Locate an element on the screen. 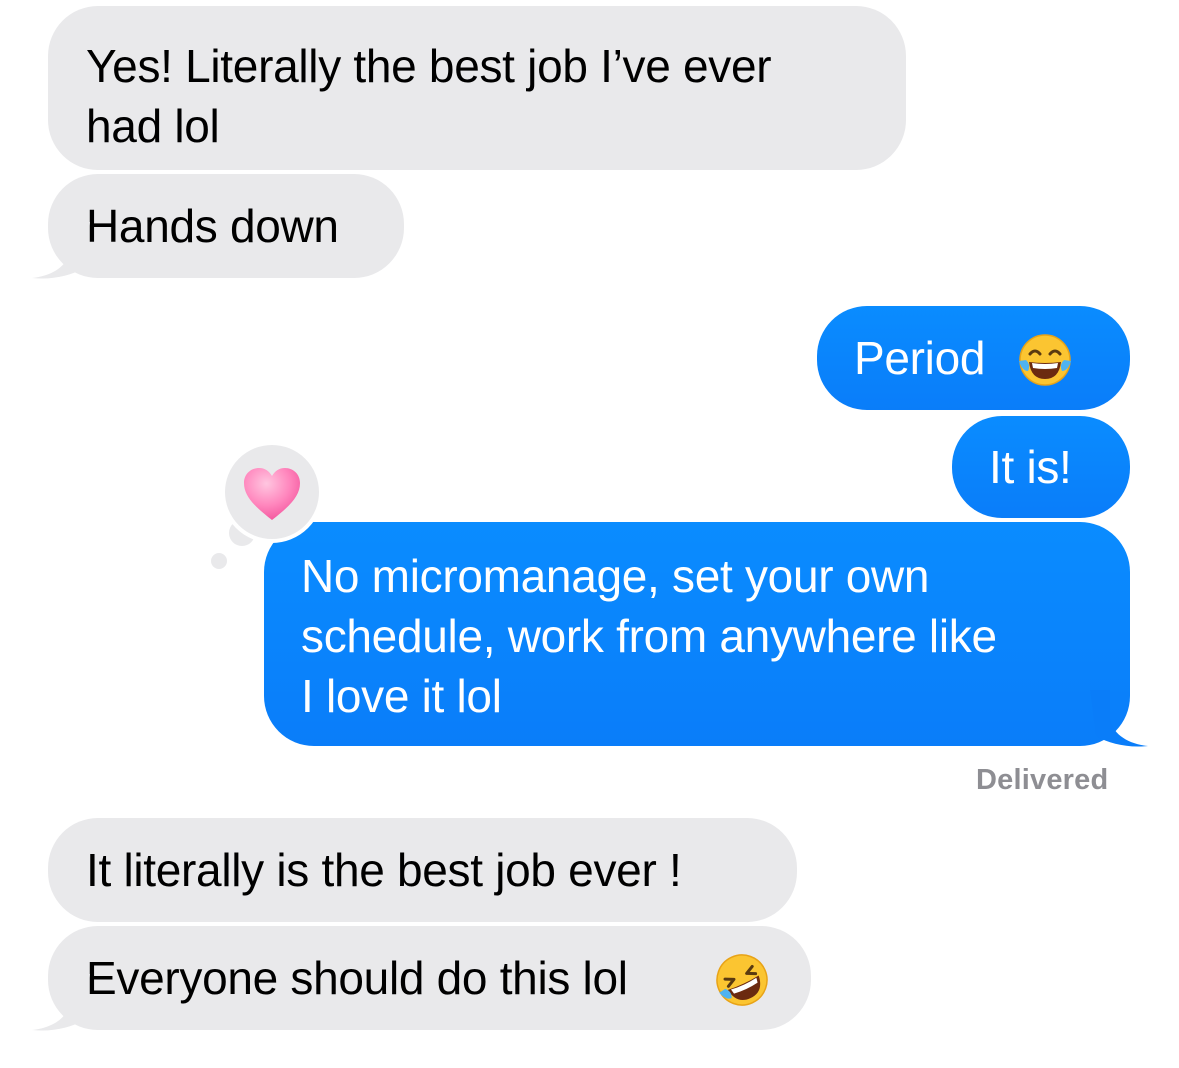  message-text: Everyone should do this lol is located at coordinates (357, 978).